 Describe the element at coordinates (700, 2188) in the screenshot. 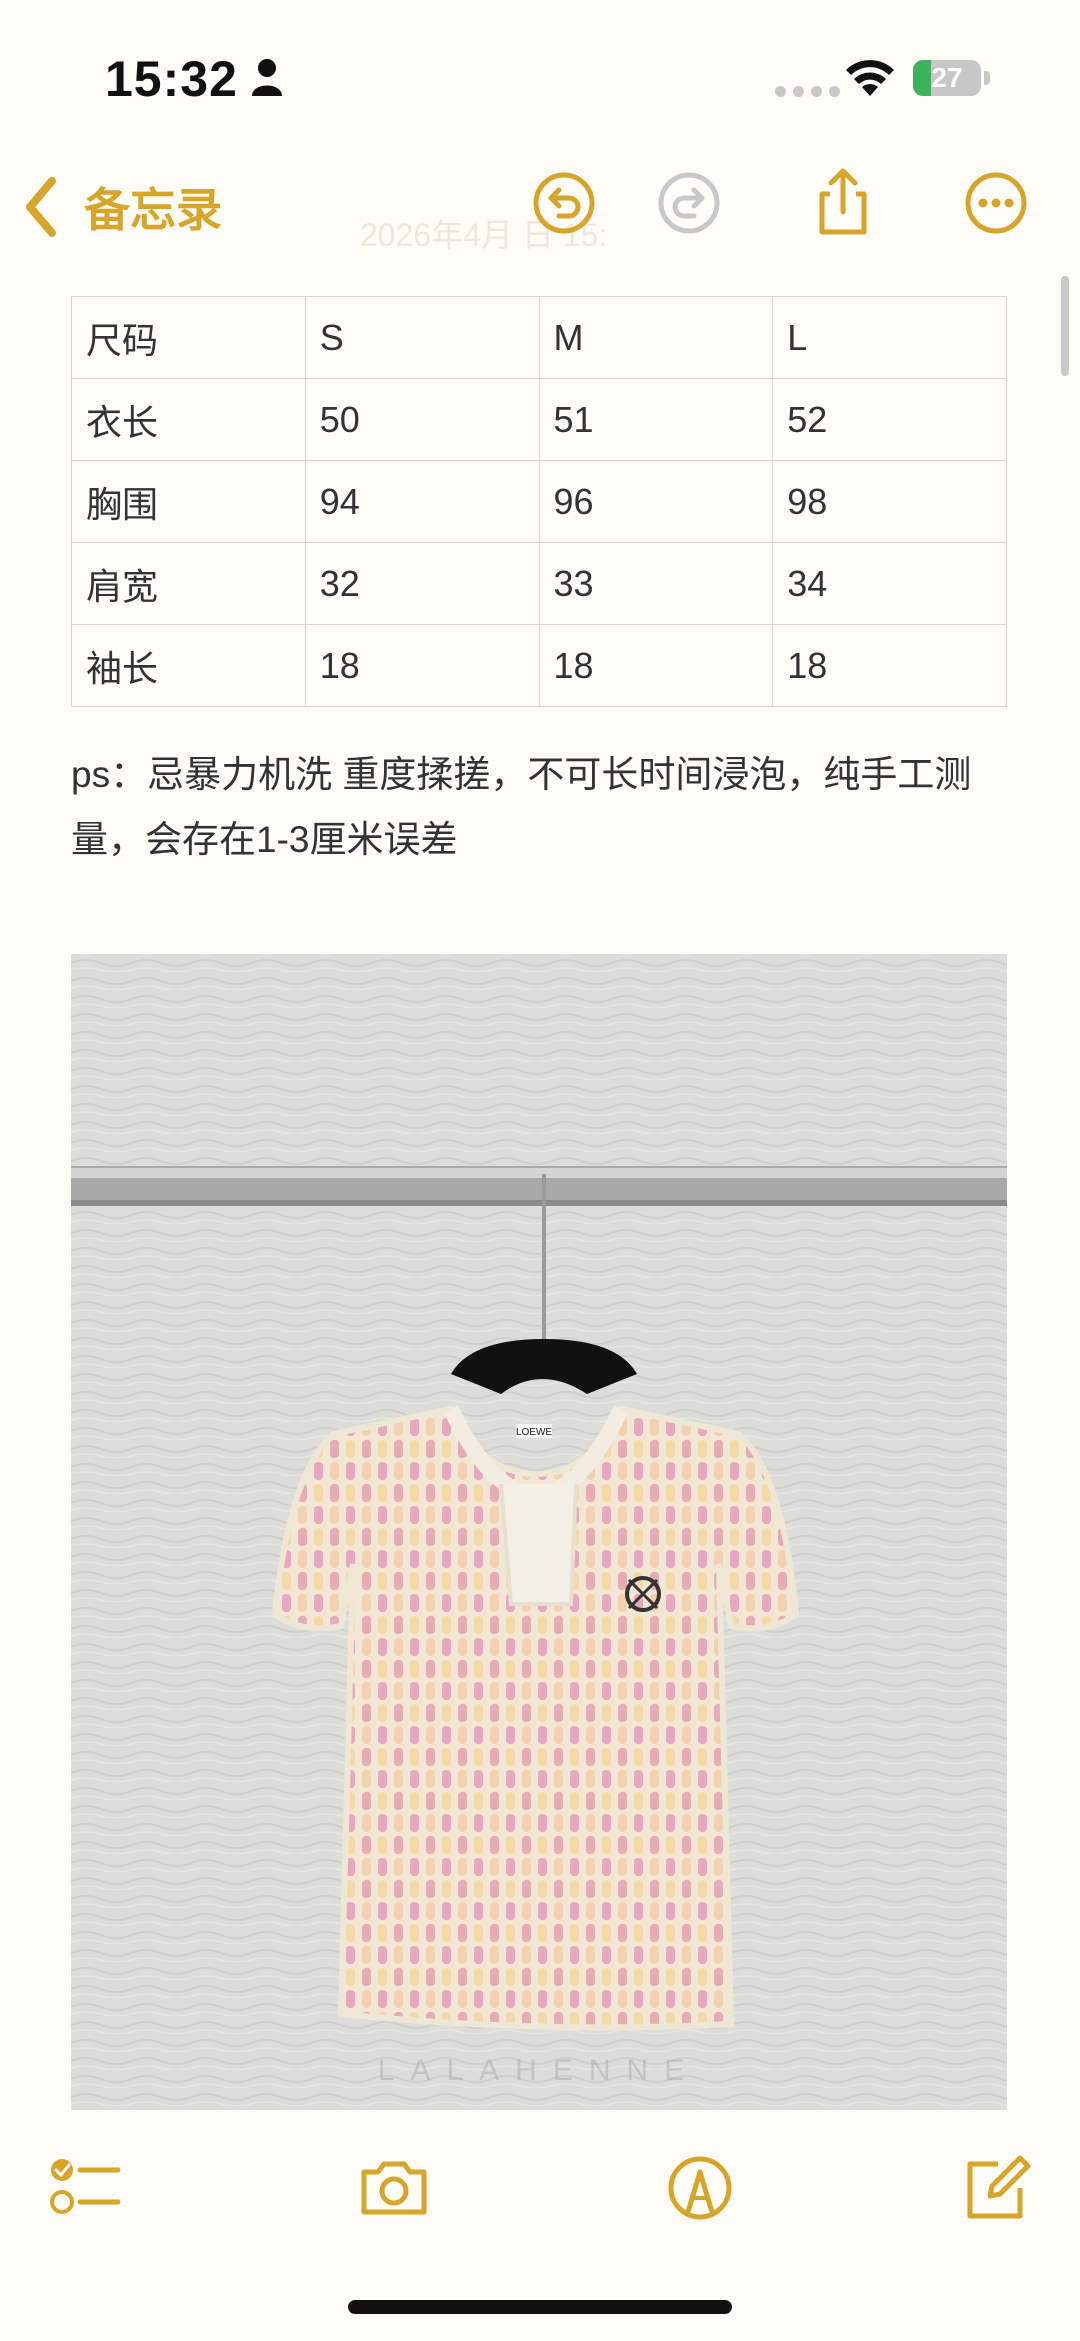

I see `markup-icon` at that location.